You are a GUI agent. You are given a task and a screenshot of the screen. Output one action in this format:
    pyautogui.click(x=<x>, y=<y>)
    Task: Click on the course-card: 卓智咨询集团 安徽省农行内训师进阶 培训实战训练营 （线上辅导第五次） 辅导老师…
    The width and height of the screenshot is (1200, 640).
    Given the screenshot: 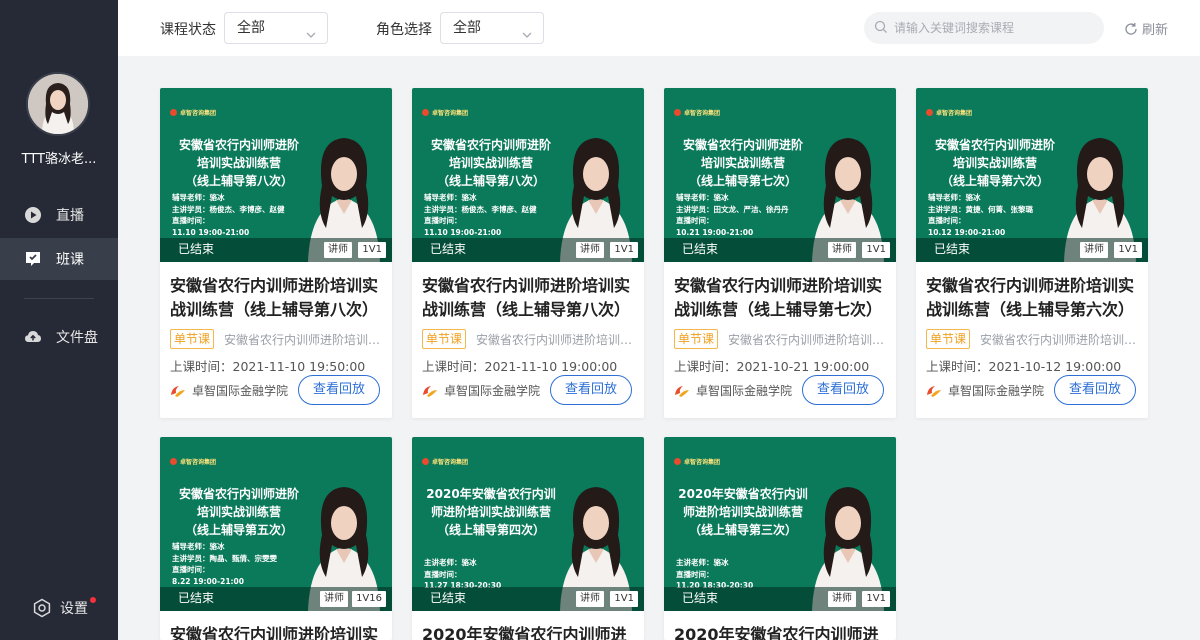 What is the action you would take?
    pyautogui.click(x=276, y=538)
    